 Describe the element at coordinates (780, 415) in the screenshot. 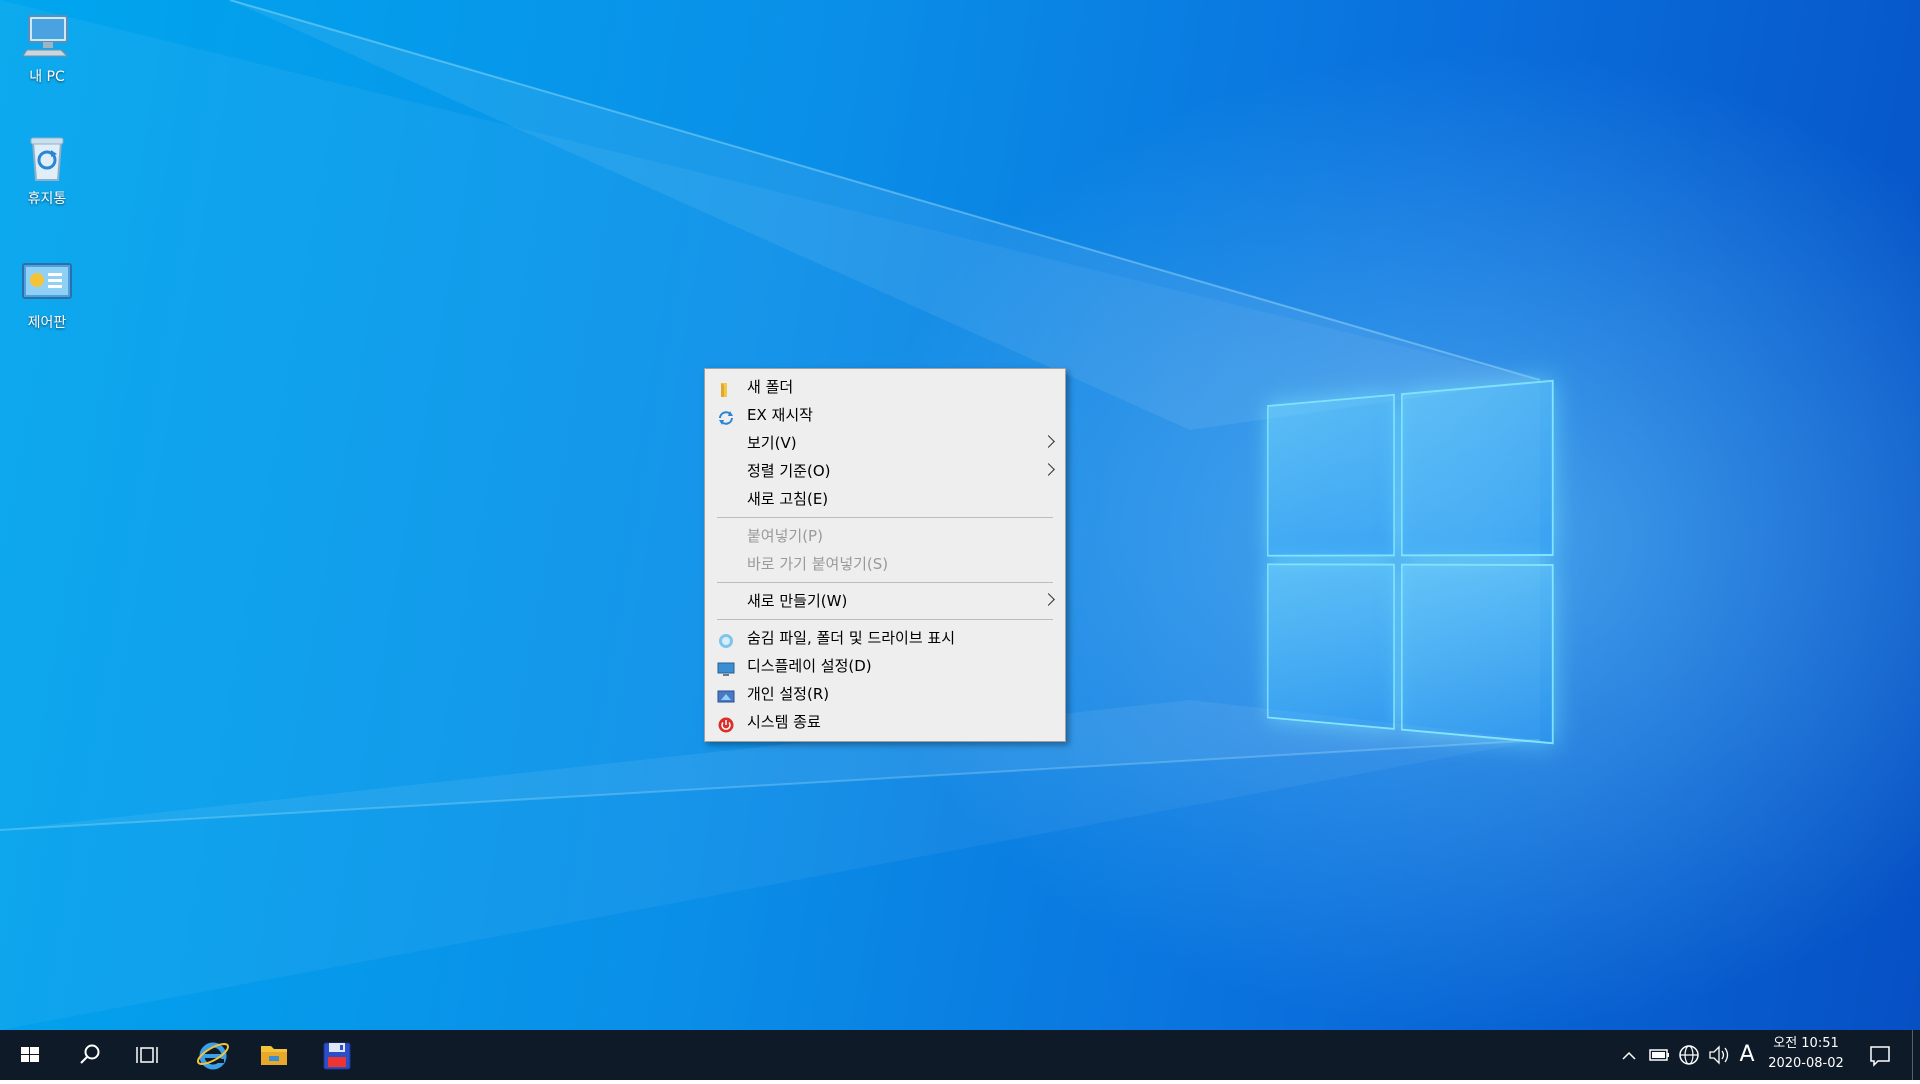

I see `menu-item-label: EX 재시작` at that location.